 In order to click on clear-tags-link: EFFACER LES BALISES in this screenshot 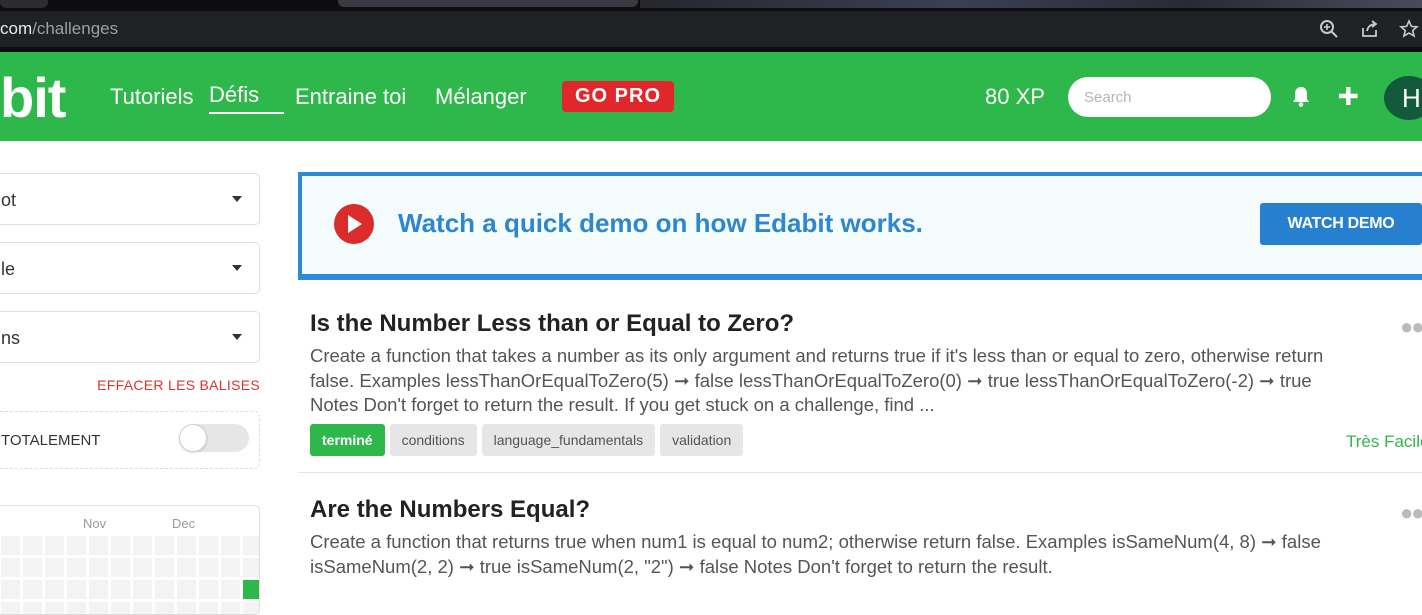, I will do `click(178, 385)`.